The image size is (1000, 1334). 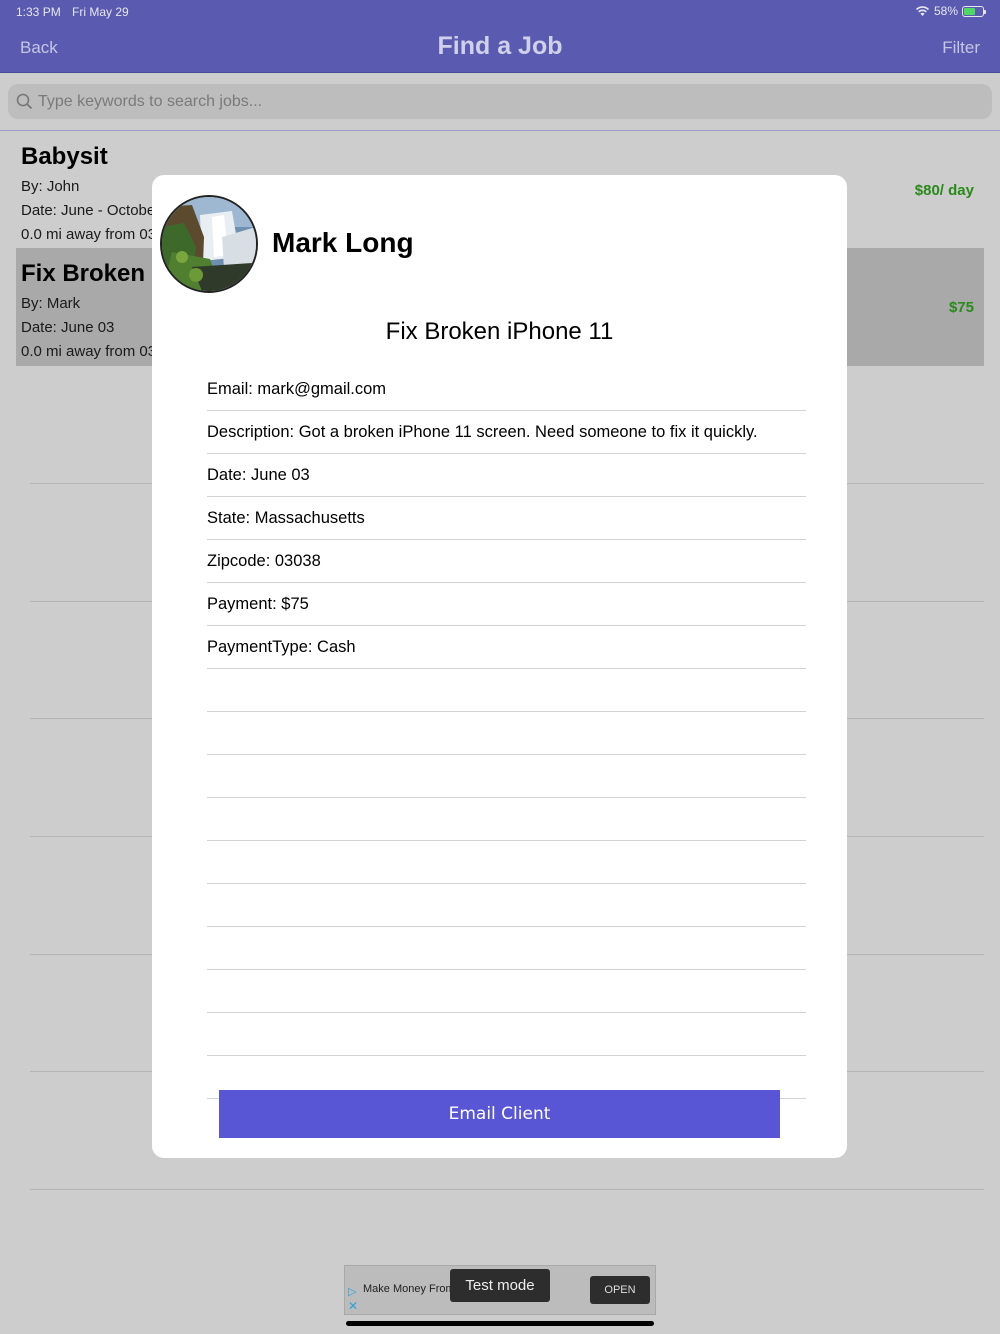 I want to click on search-input, so click(x=508, y=101).